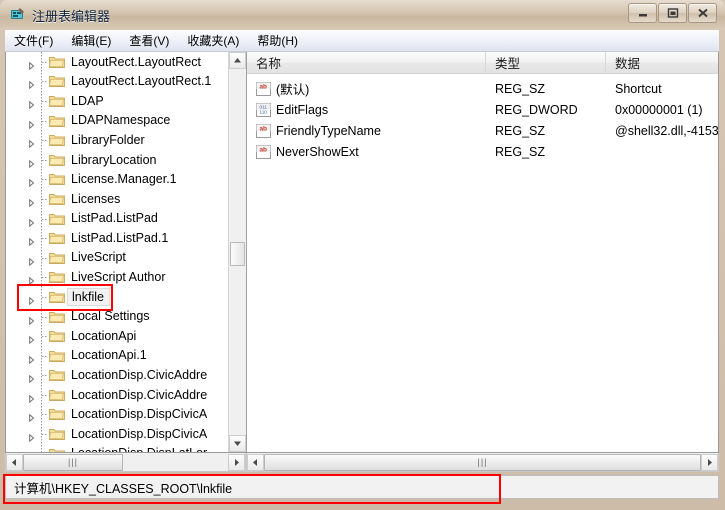 The width and height of the screenshot is (725, 510). What do you see at coordinates (642, 13) in the screenshot?
I see `minimize-button` at bounding box center [642, 13].